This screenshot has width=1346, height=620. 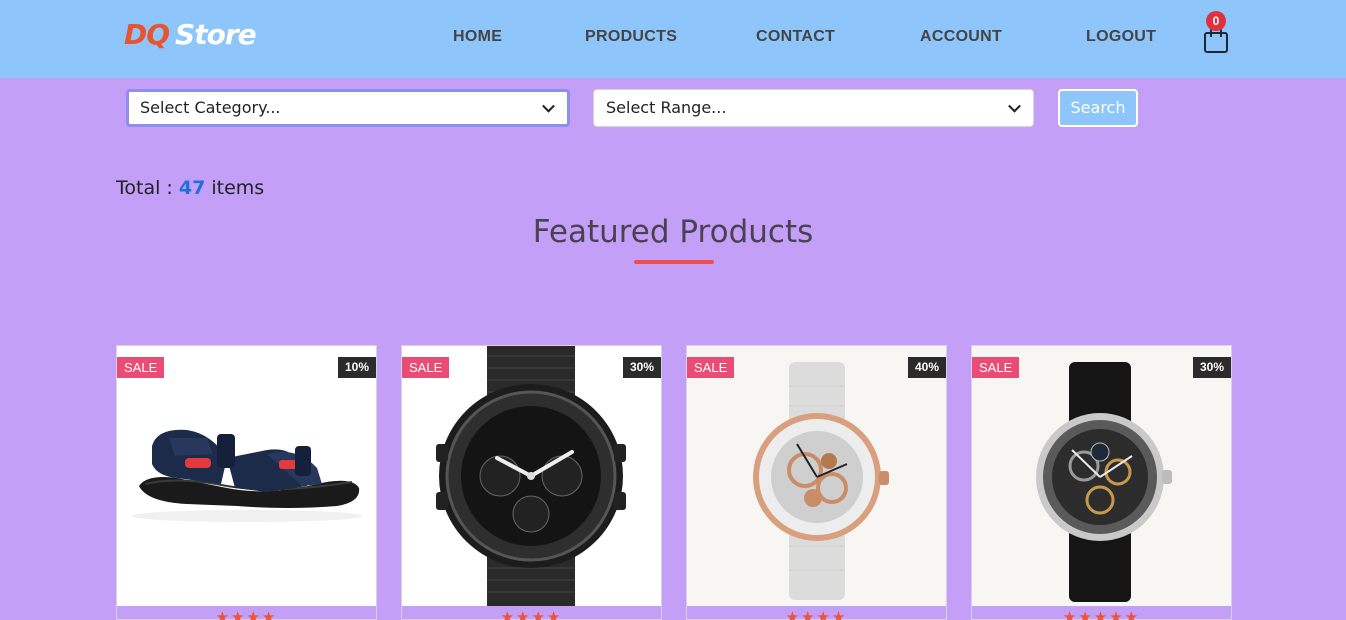 What do you see at coordinates (631, 37) in the screenshot?
I see `nav-products: PRODUCTS` at bounding box center [631, 37].